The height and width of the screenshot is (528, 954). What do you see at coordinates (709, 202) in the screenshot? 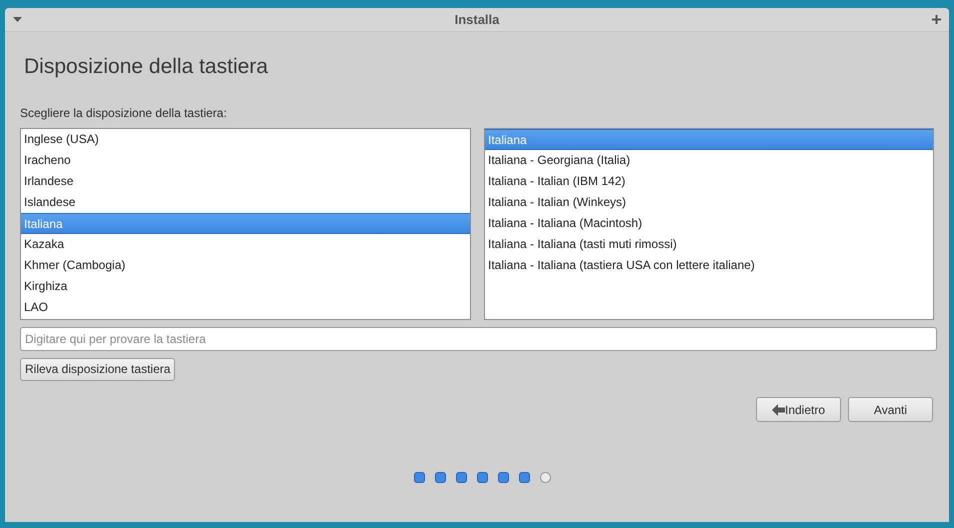
I see `list-item: Italiana - Italian (Winkeys)` at bounding box center [709, 202].